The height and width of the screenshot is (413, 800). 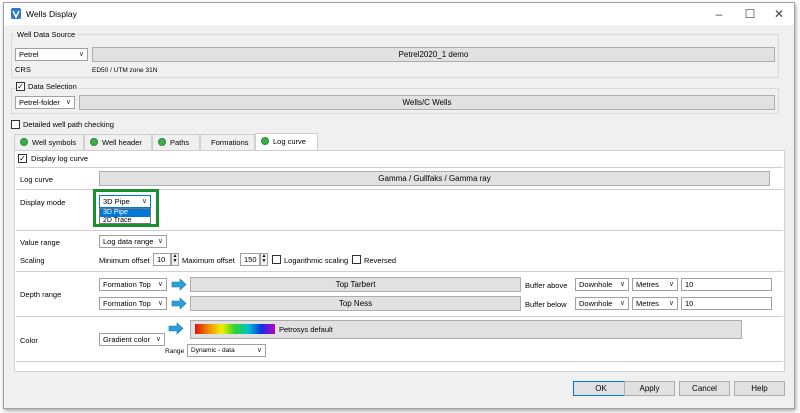 I want to click on tab-well-symbols: Well symbols, so click(x=49, y=142).